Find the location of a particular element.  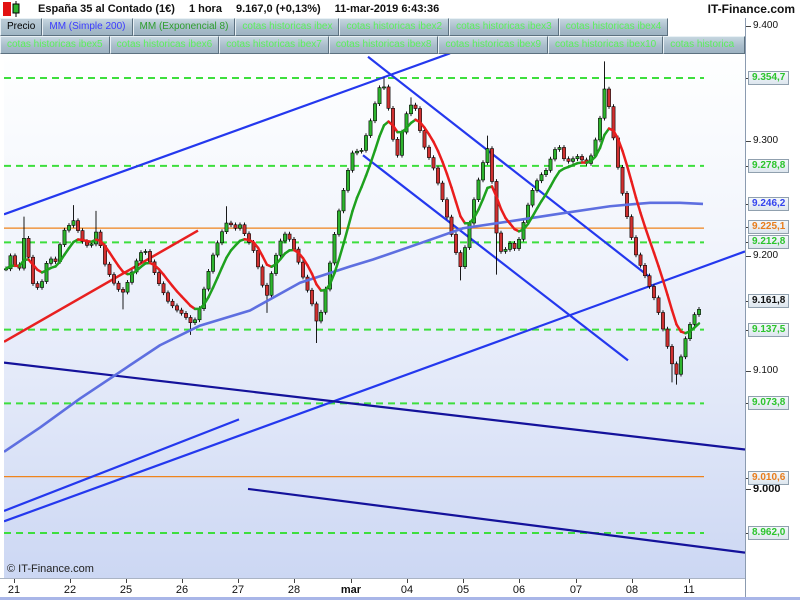

indicator-tab-1: Precio is located at coordinates (21, 27).